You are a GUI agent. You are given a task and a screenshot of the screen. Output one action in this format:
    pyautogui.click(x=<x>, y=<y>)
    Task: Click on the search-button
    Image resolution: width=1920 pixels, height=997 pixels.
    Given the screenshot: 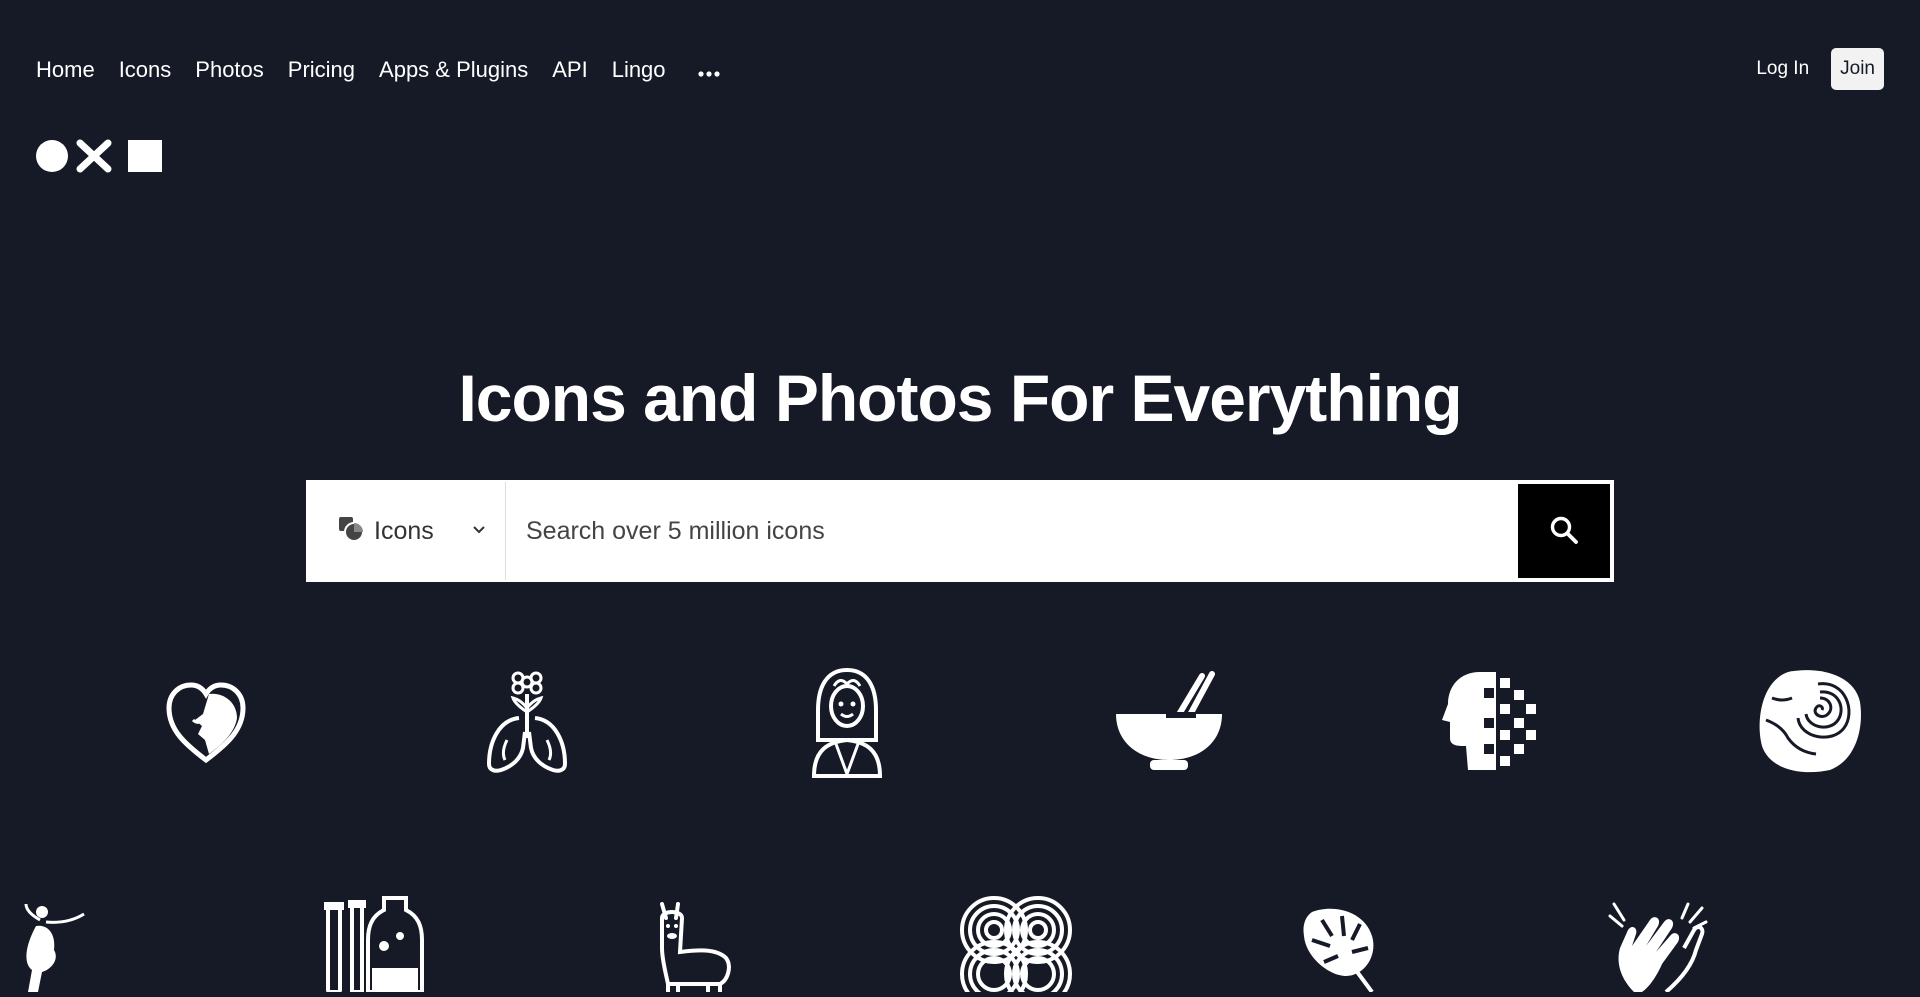 What is the action you would take?
    pyautogui.click(x=1564, y=531)
    